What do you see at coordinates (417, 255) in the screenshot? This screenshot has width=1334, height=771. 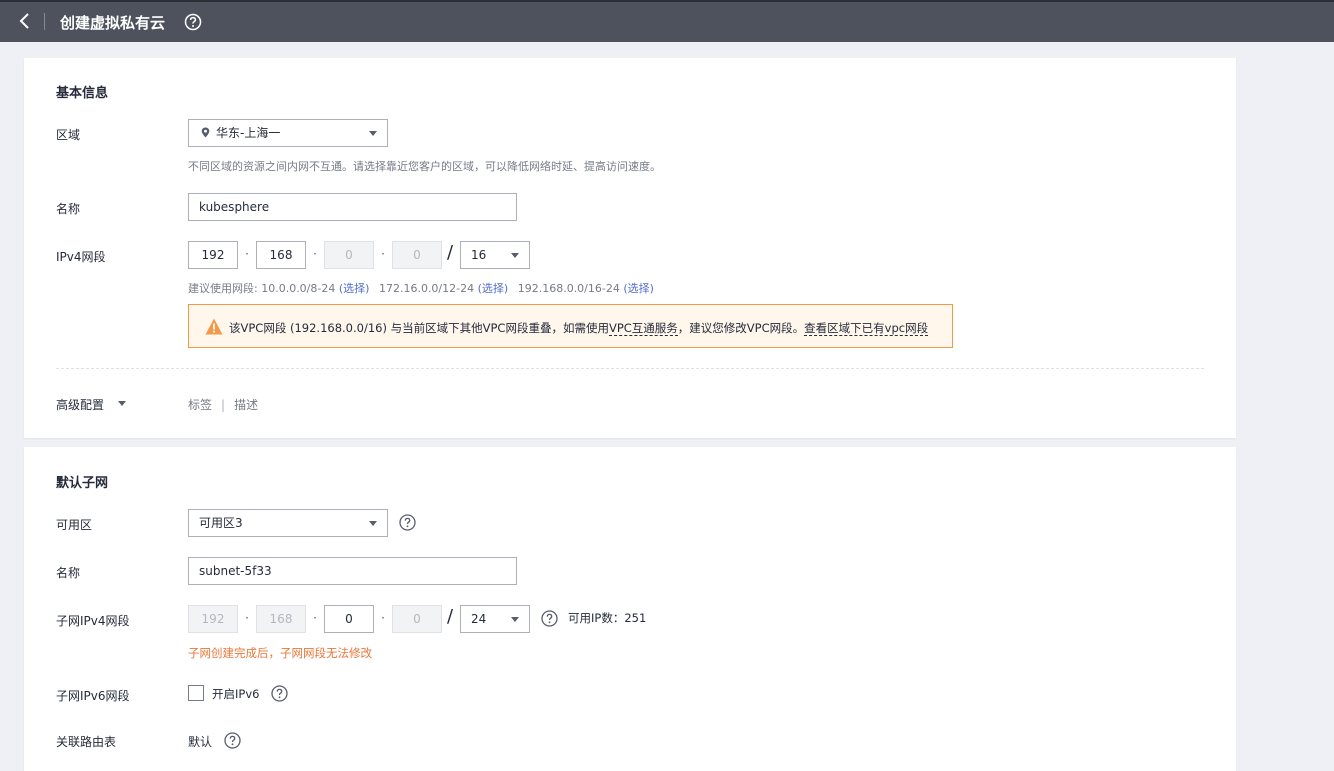 I see `ip-octet-4: 0` at bounding box center [417, 255].